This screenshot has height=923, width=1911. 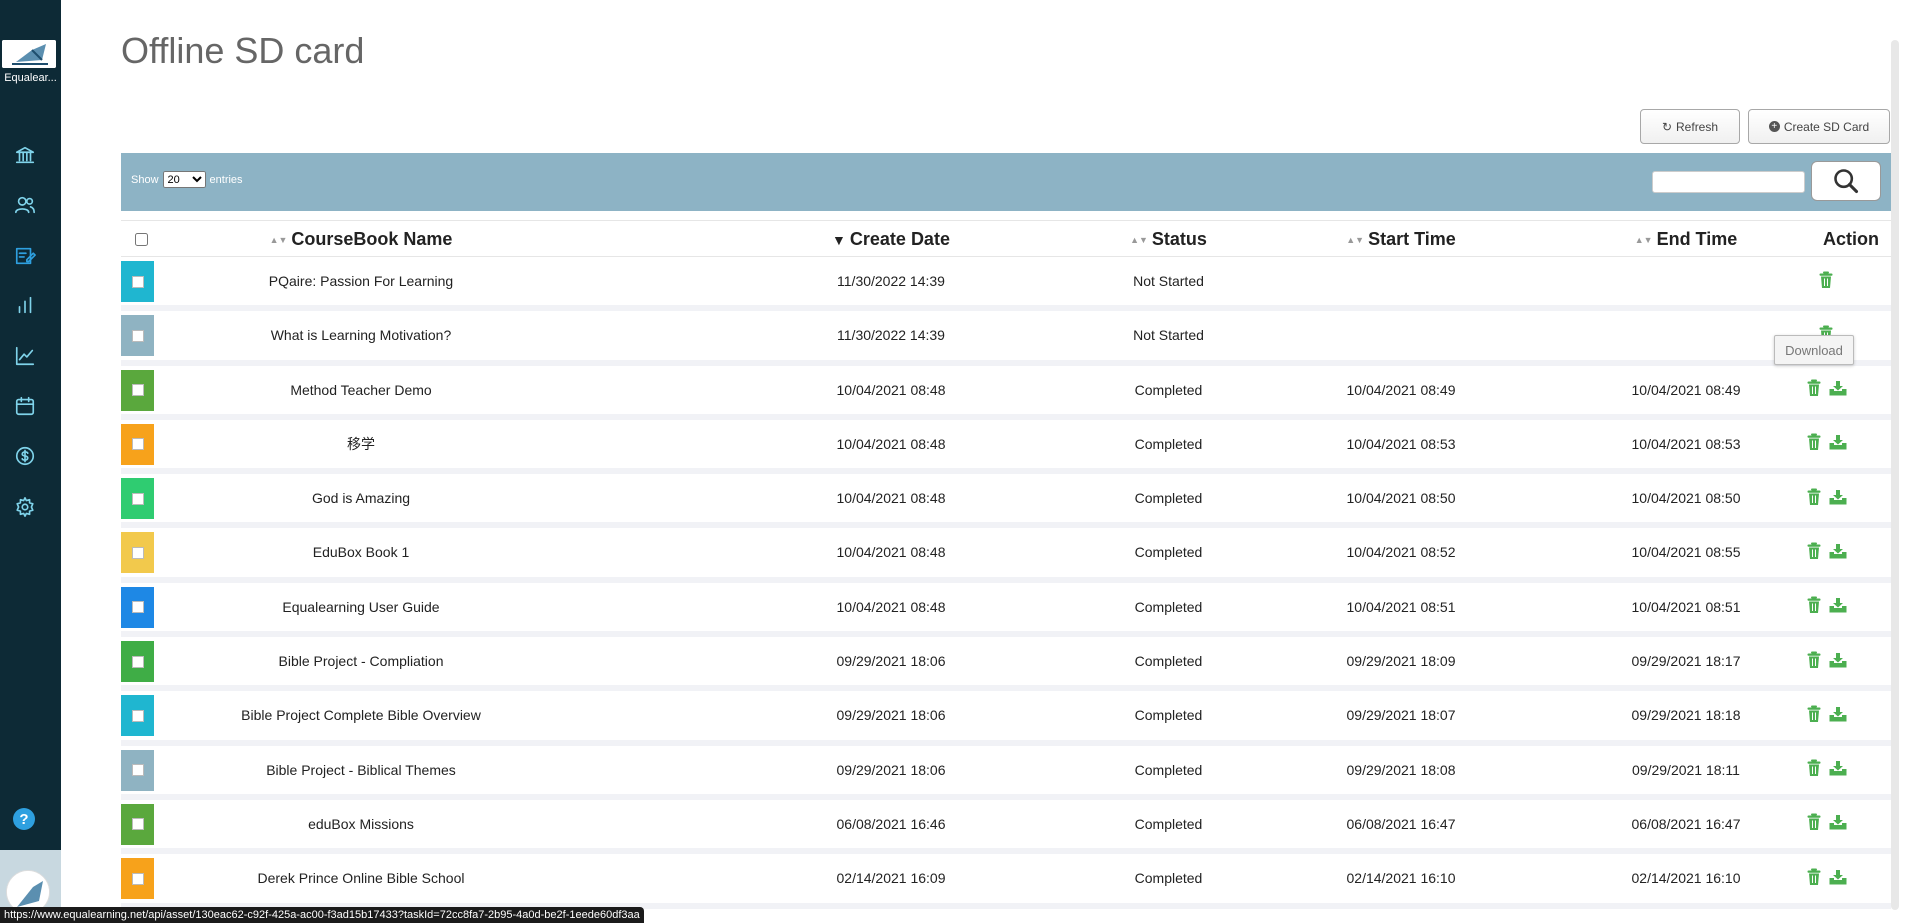 I want to click on edit-icon, so click(x=25, y=256).